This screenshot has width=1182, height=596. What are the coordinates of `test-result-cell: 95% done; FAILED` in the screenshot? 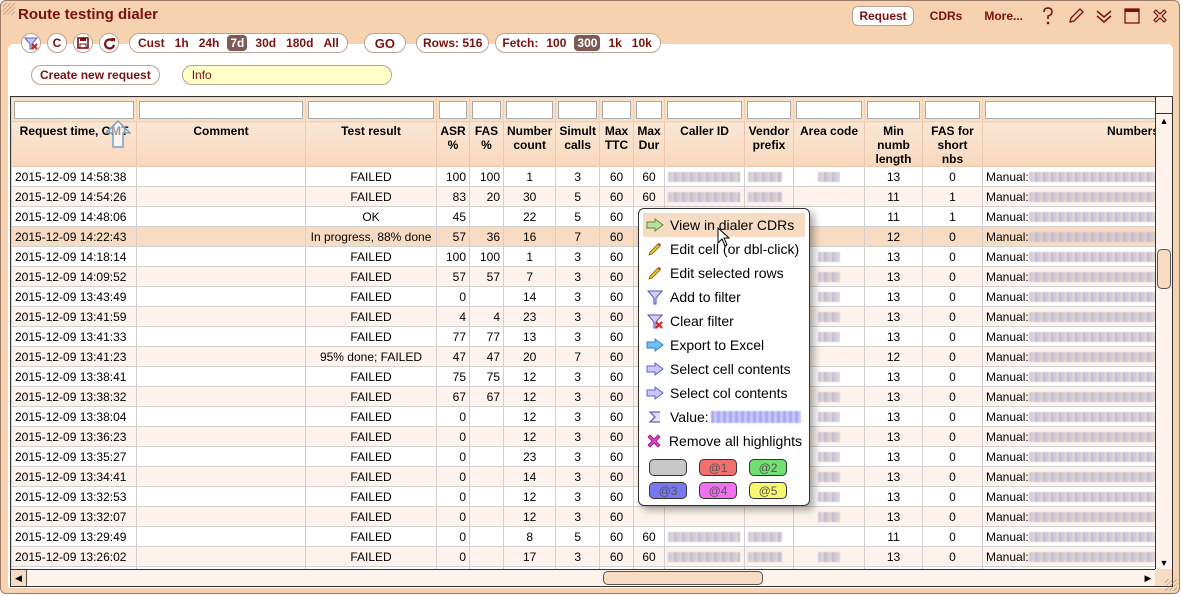 It's located at (371, 356).